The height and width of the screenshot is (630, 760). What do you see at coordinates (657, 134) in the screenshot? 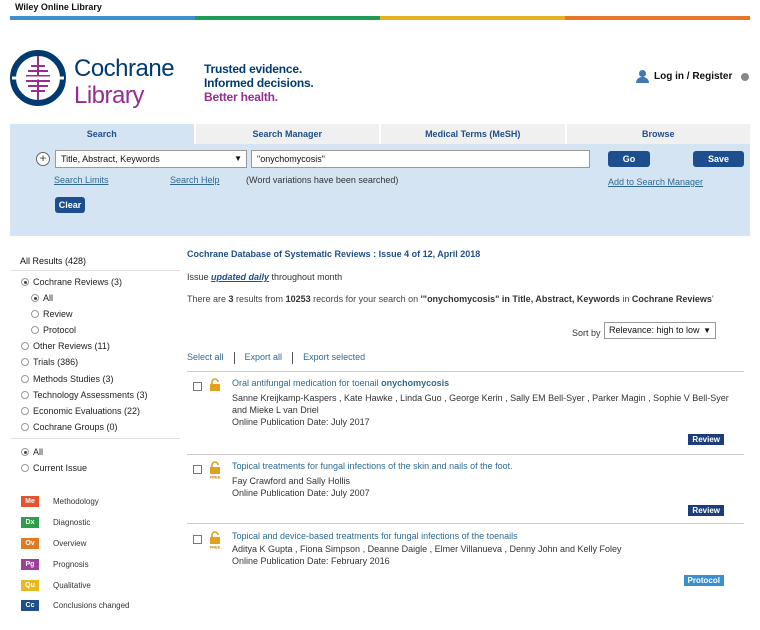
I see `tab-browse: Browse` at bounding box center [657, 134].